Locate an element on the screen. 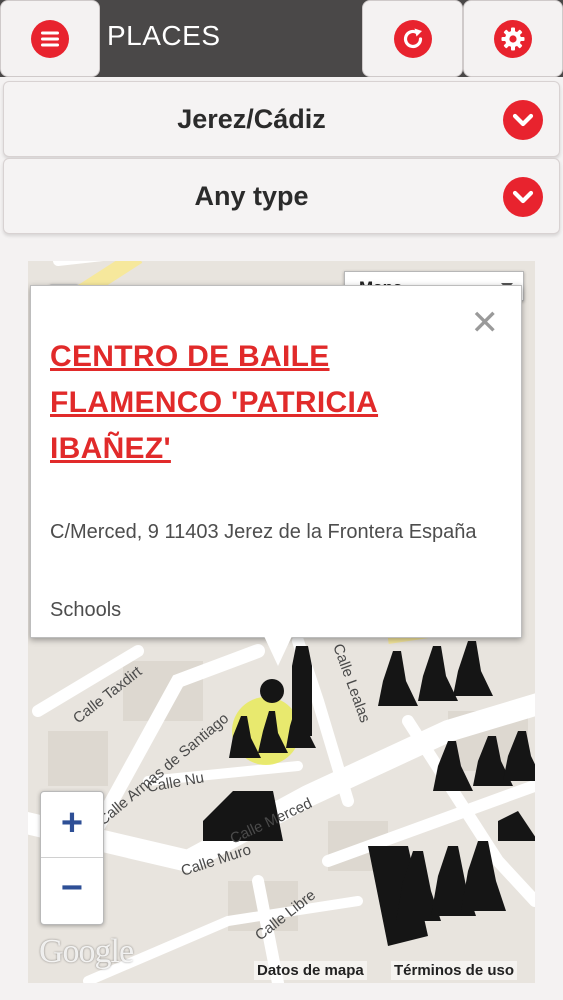  close-icon: ✕ is located at coordinates (485, 323).